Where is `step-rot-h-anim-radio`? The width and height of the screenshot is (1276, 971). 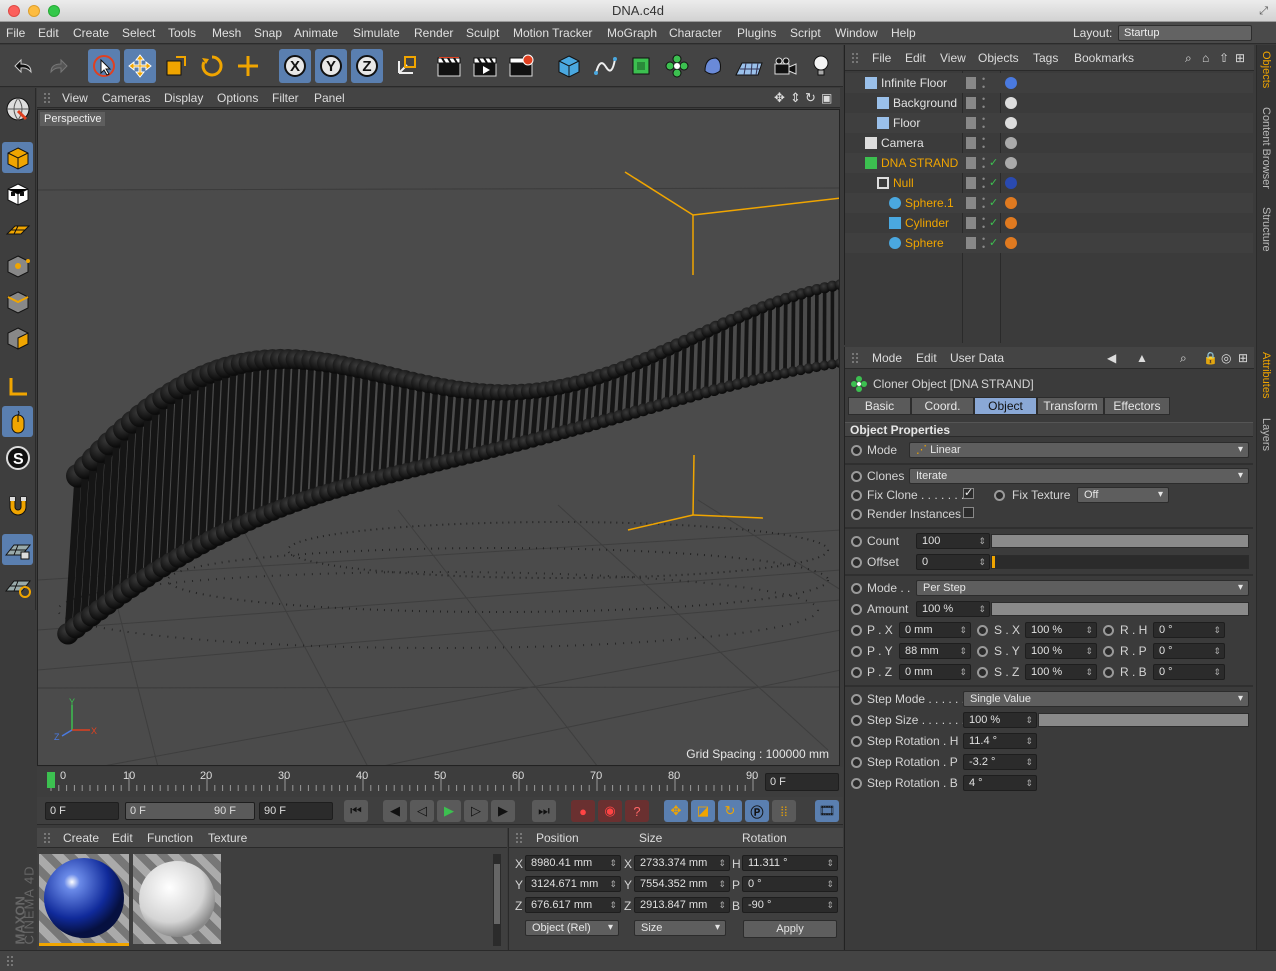
step-rot-h-anim-radio is located at coordinates (856, 741).